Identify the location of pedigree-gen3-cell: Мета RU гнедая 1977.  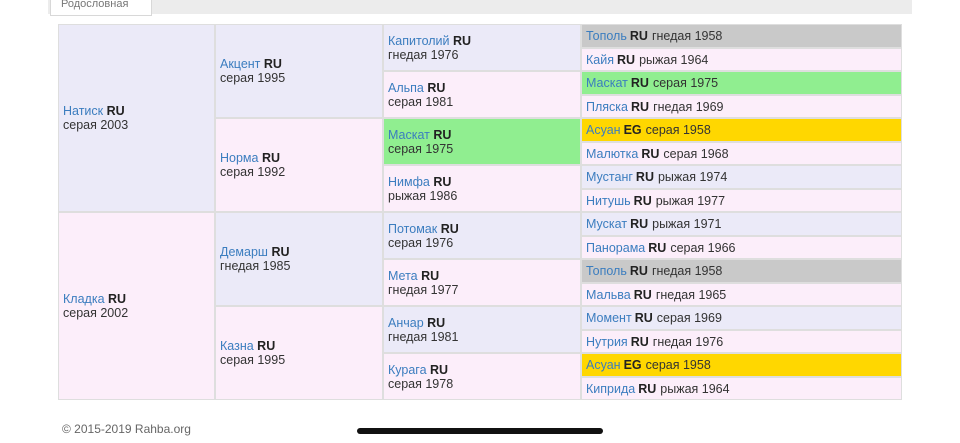
(482, 282).